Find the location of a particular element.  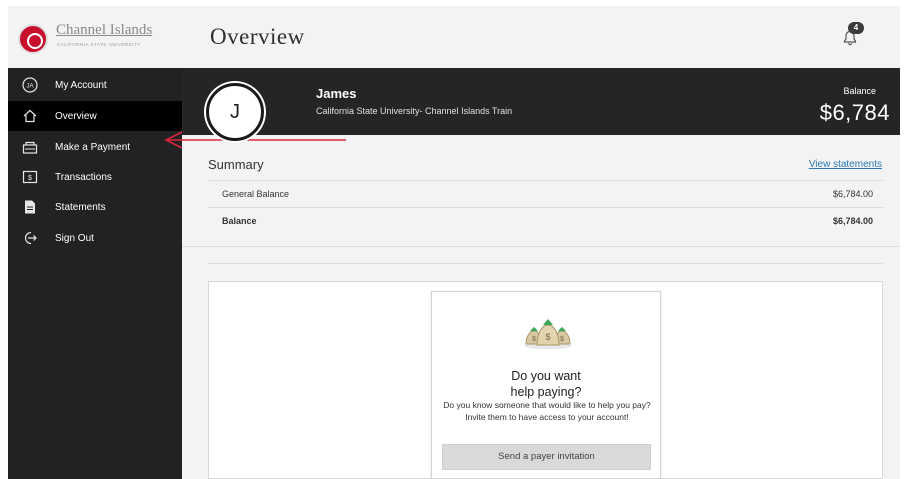

sidebar-item-transactions: $ Transactions is located at coordinates (95, 177).